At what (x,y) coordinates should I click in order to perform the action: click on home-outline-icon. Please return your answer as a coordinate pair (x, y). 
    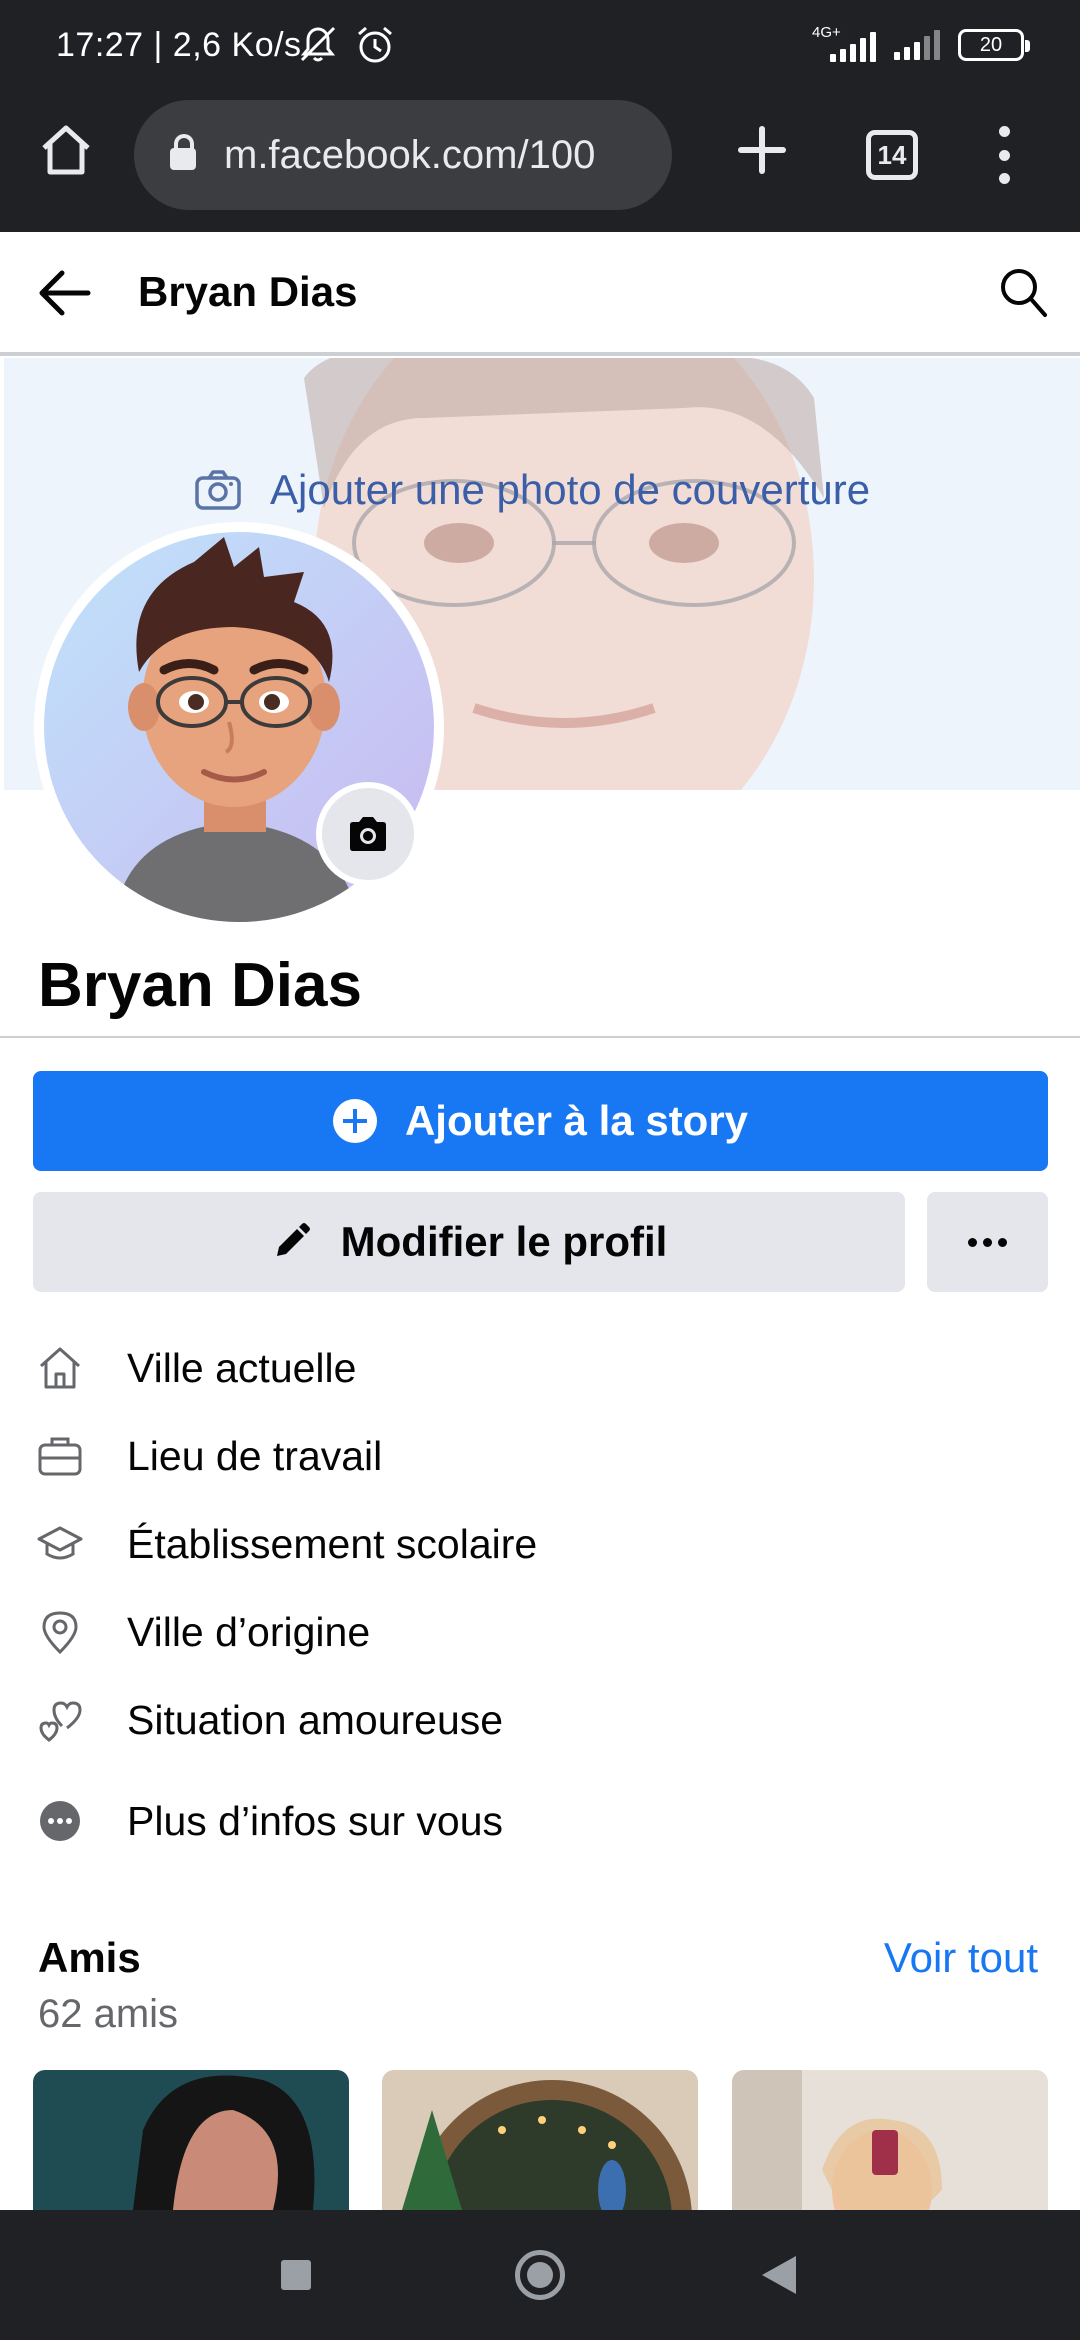
    Looking at the image, I should click on (60, 1368).